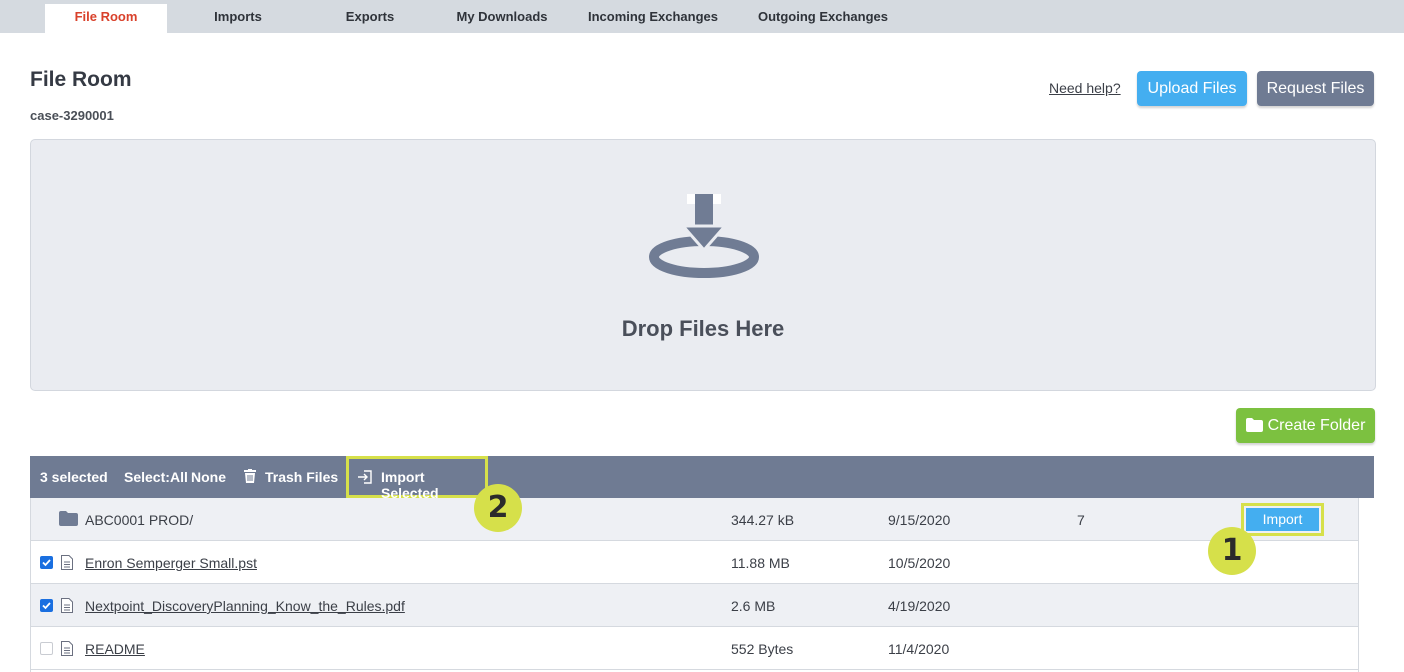 This screenshot has width=1404, height=672. What do you see at coordinates (1315, 88) in the screenshot?
I see `request-files-button: Request Files` at bounding box center [1315, 88].